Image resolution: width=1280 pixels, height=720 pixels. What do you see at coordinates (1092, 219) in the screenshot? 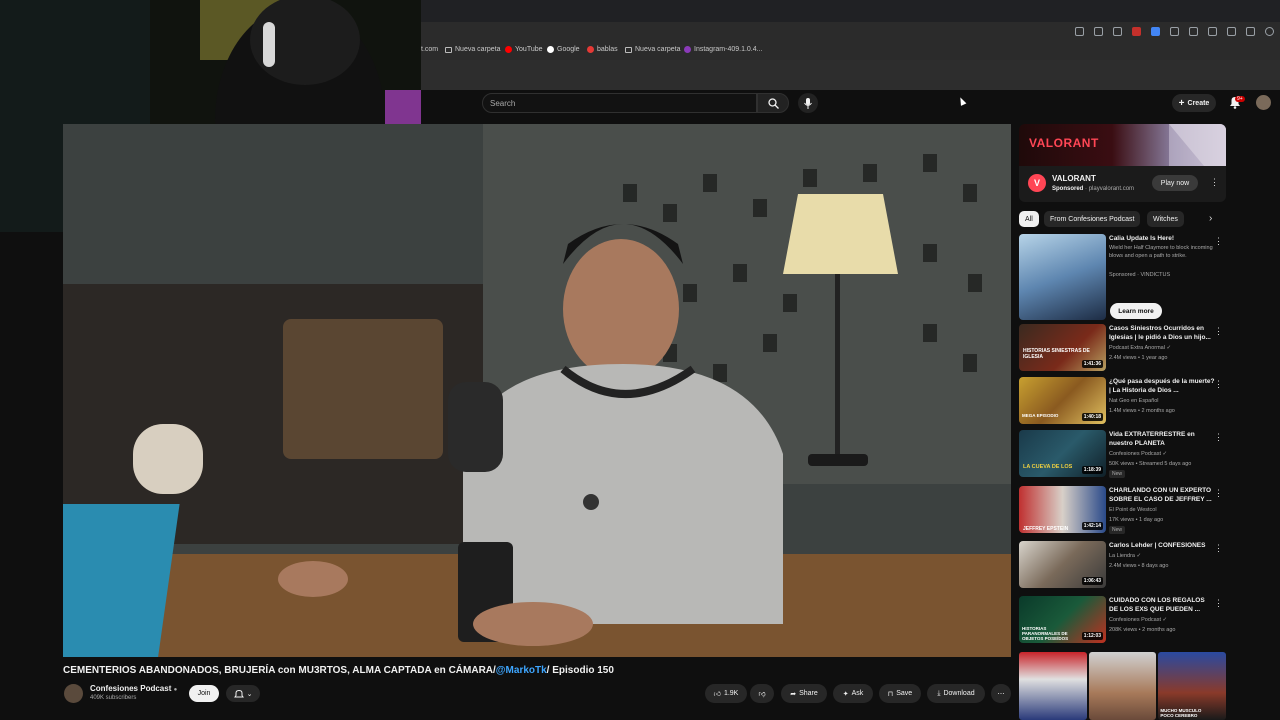
I see `chip-from-channel: From Confesiones Podcast` at bounding box center [1092, 219].